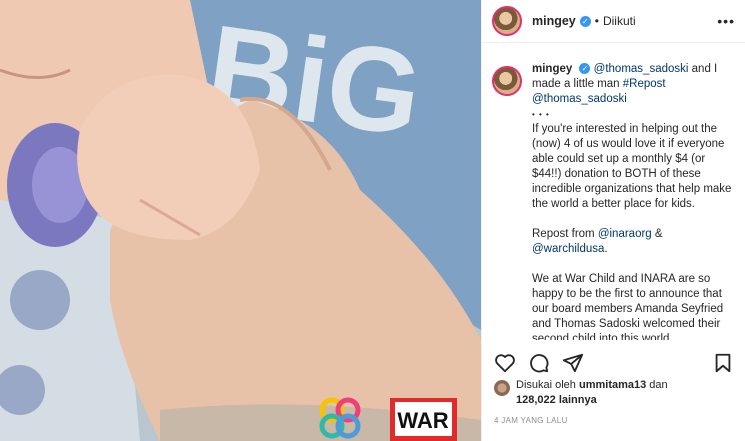 The height and width of the screenshot is (441, 745). I want to click on avatar, so click(507, 21).